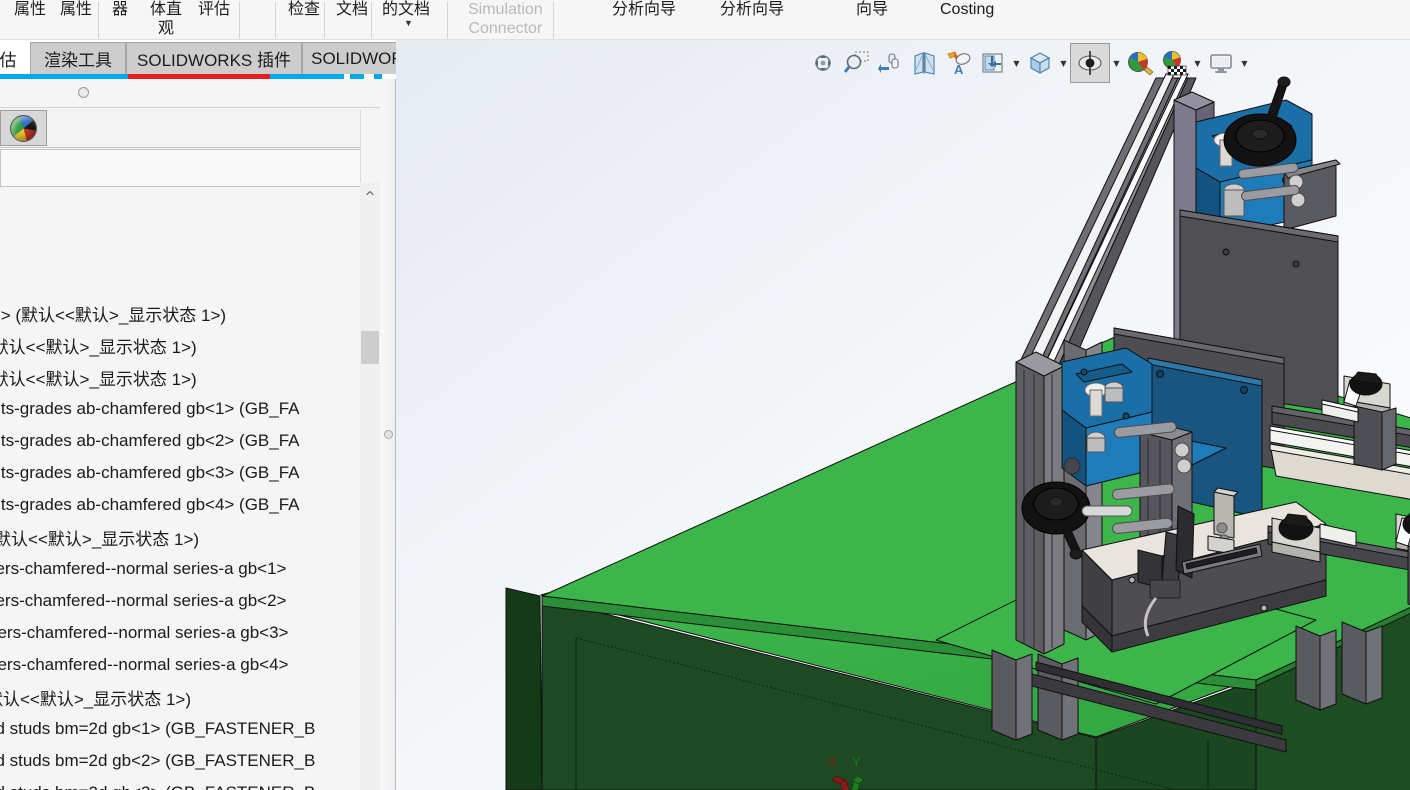  Describe the element at coordinates (120, 9) in the screenshot. I see `ribbon-label-line: 器` at that location.